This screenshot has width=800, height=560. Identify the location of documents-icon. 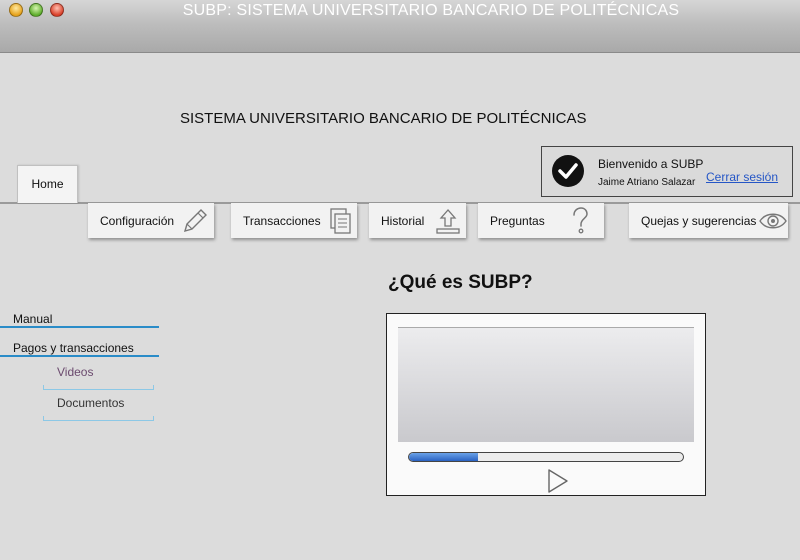
(341, 222).